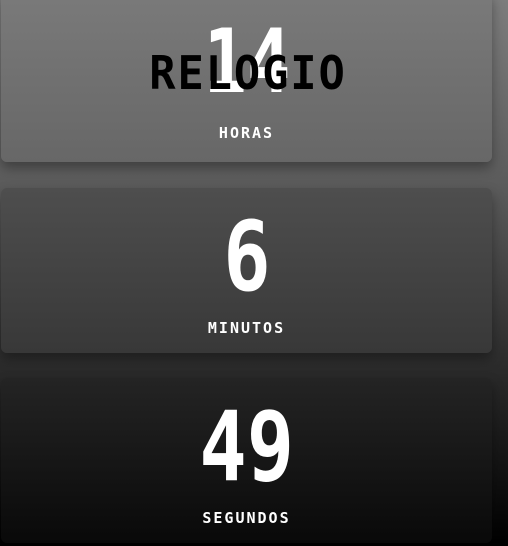 The image size is (508, 546). Describe the element at coordinates (246, 518) in the screenshot. I see `seconds-label: SEGUNDOS` at that location.